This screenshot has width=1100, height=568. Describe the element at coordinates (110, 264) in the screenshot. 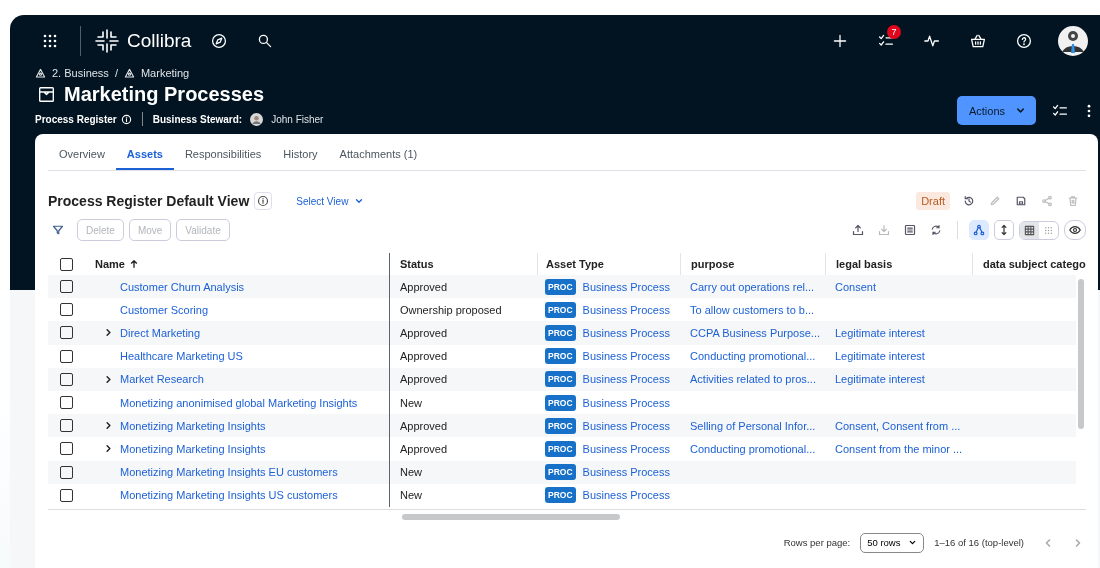

I see `column-header: Name` at that location.